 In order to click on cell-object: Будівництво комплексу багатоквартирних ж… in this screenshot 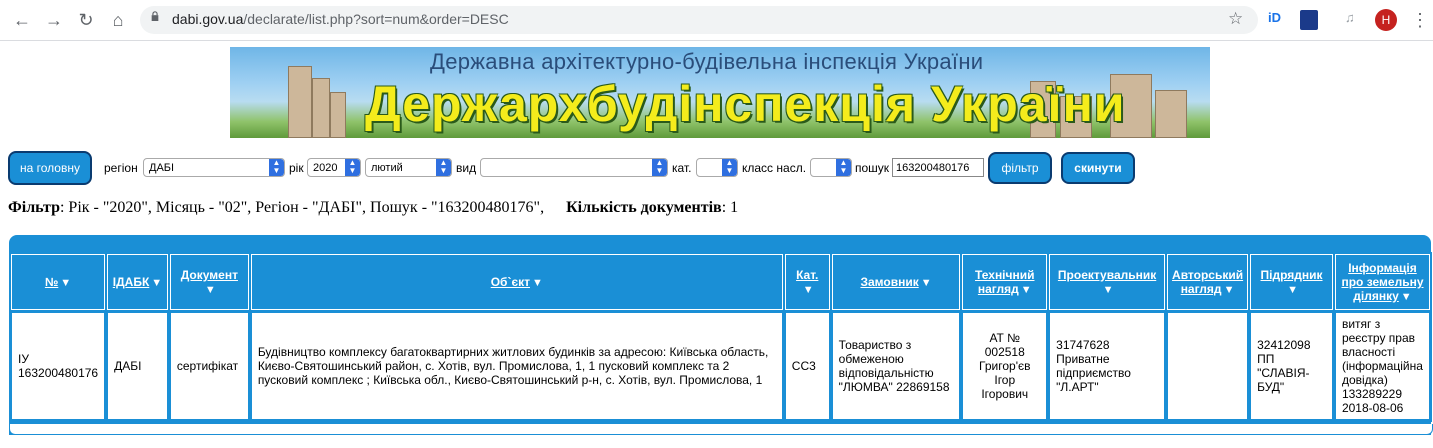, I will do `click(516, 366)`.